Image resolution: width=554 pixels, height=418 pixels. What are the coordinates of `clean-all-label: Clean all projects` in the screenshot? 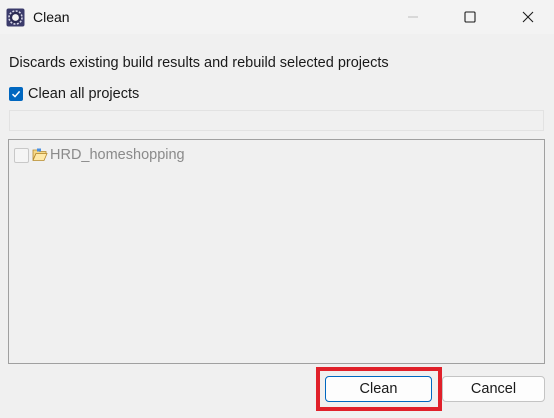 It's located at (84, 94).